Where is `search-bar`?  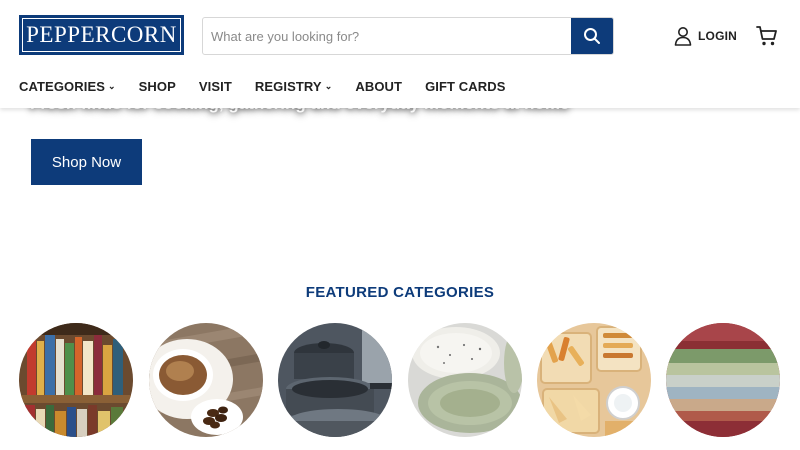 search-bar is located at coordinates (408, 36).